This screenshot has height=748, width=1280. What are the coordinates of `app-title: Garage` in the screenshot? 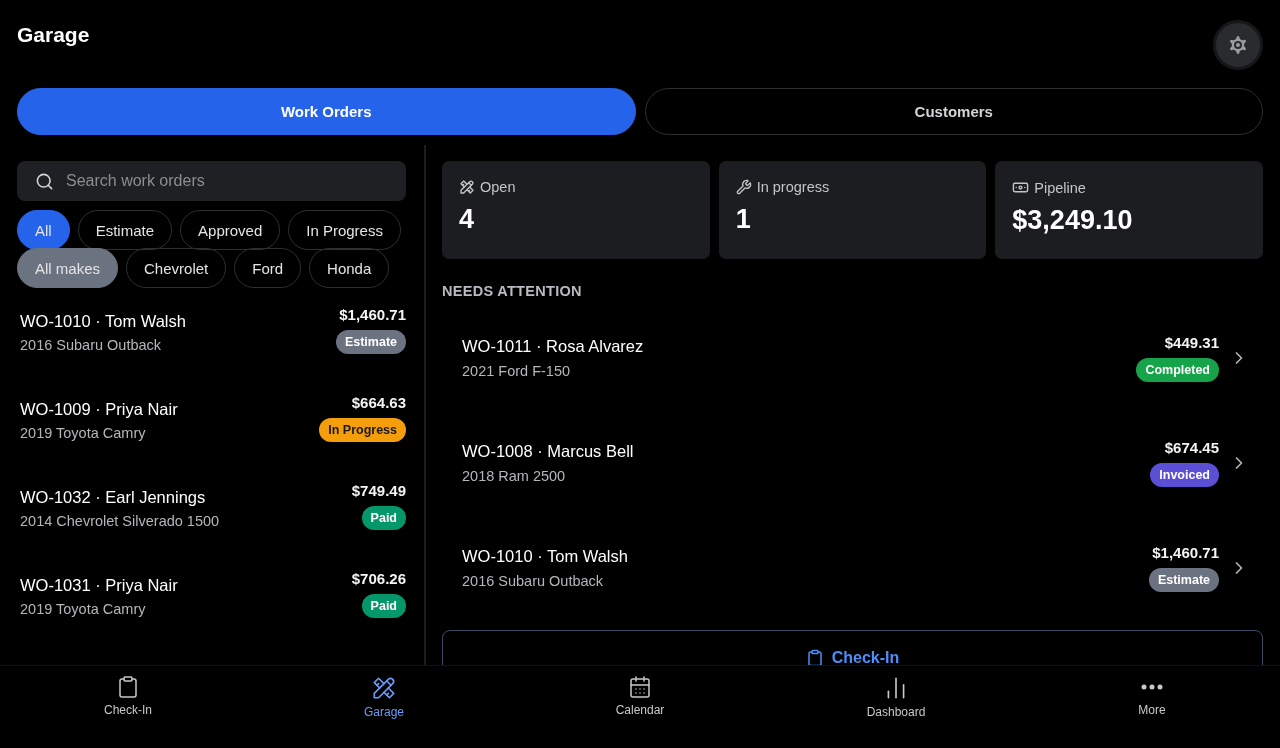 It's located at (53, 35).